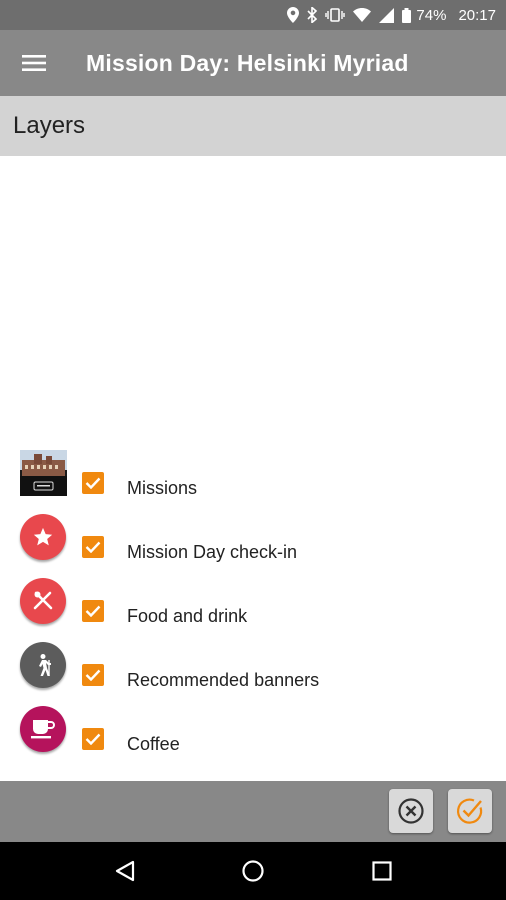 The image size is (506, 900). What do you see at coordinates (477, 15) in the screenshot?
I see `clock: 20:17` at bounding box center [477, 15].